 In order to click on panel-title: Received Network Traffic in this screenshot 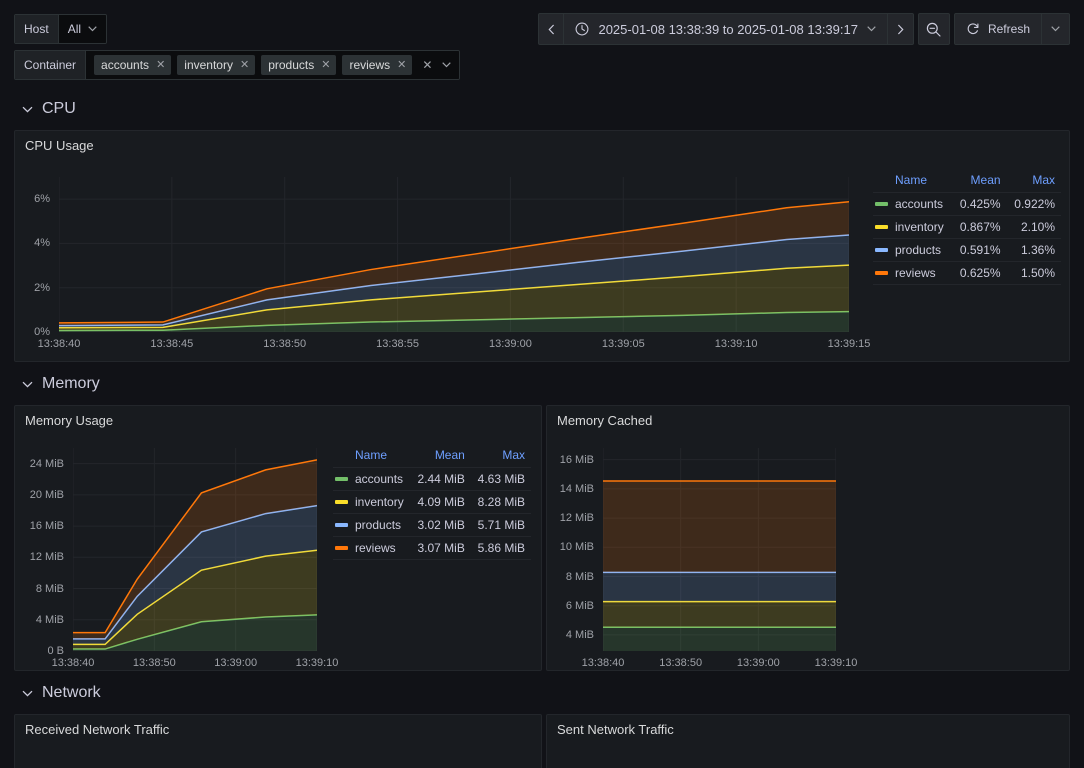, I will do `click(97, 729)`.